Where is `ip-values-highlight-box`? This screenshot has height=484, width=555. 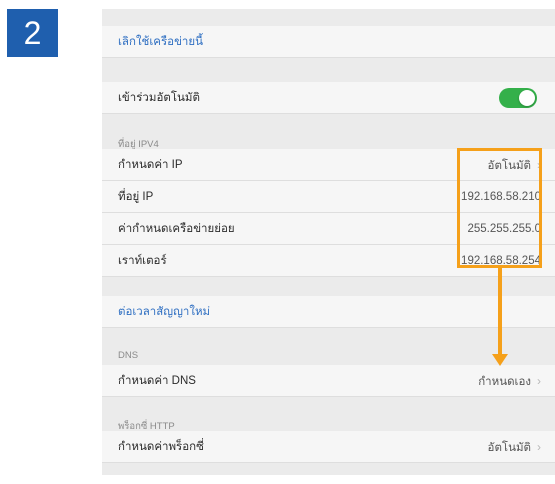 ip-values-highlight-box is located at coordinates (499, 208).